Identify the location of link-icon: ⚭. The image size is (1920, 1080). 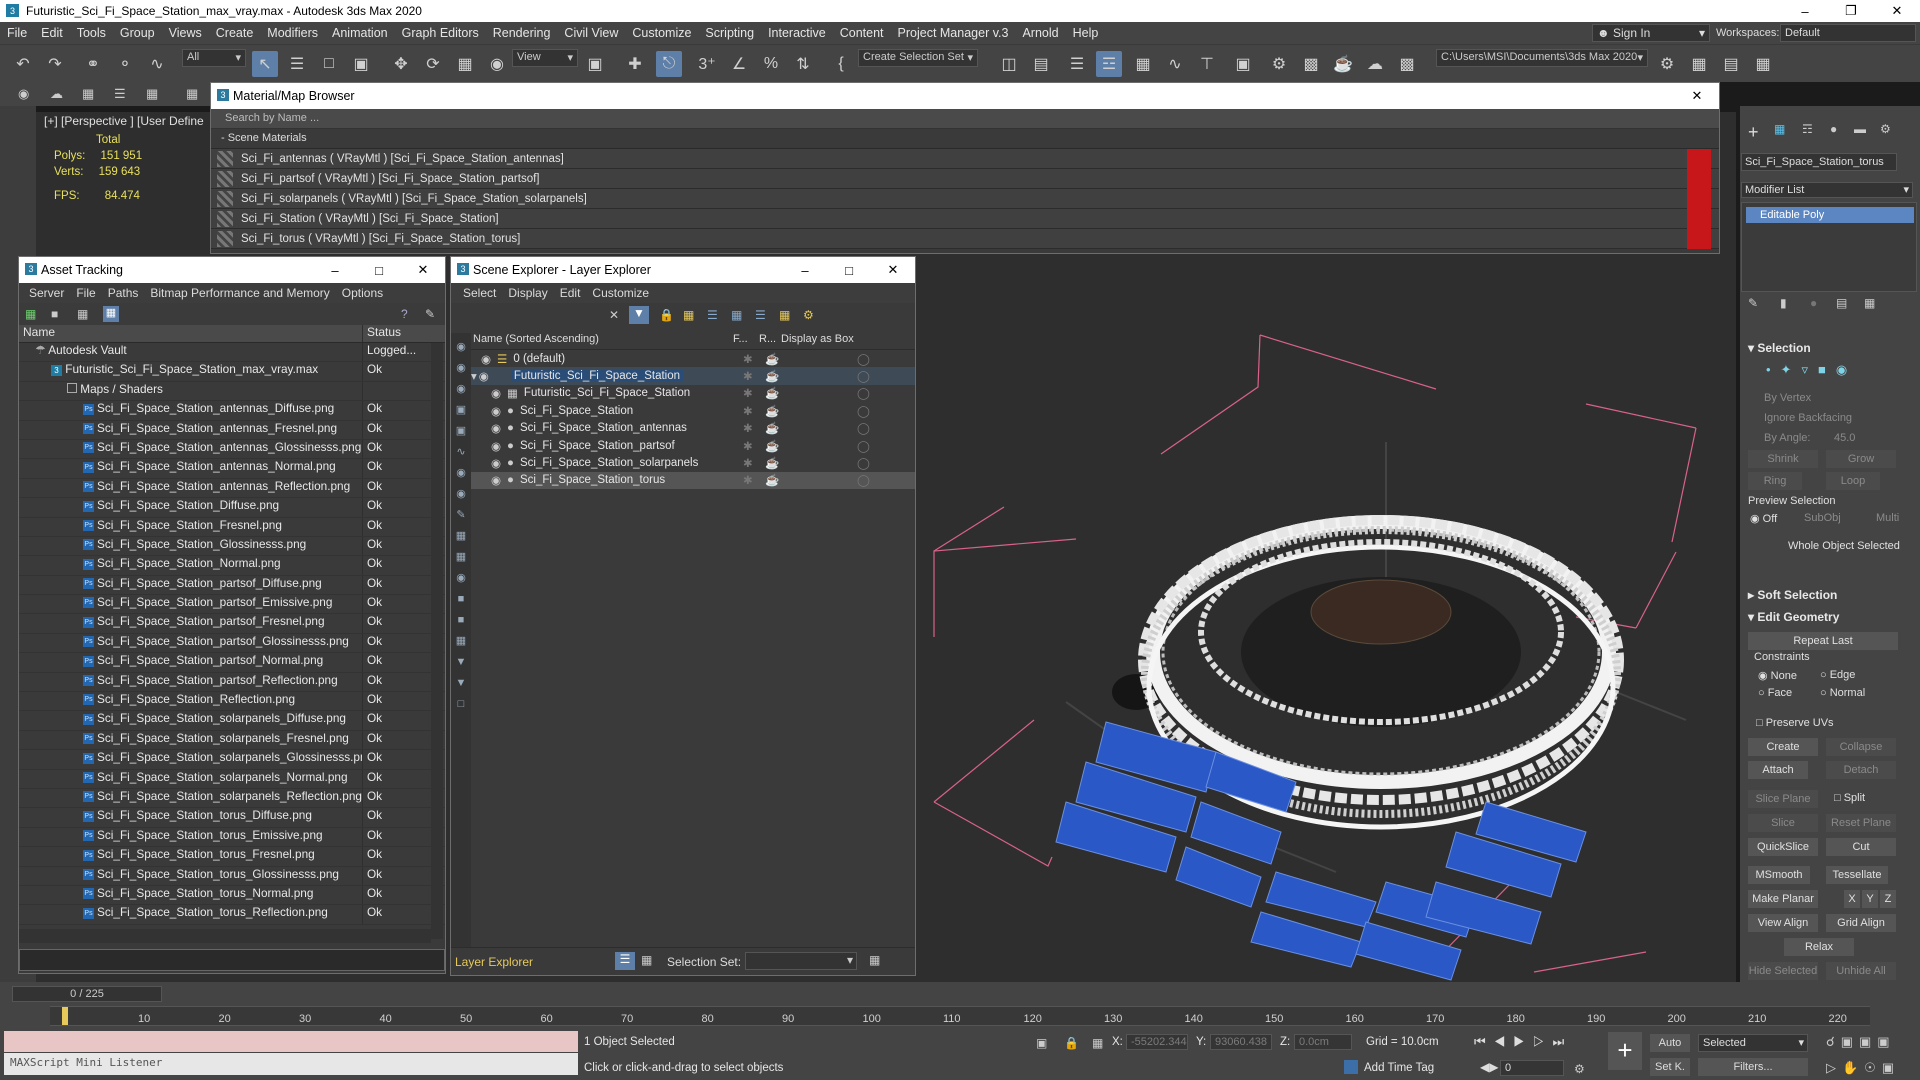
(93, 64).